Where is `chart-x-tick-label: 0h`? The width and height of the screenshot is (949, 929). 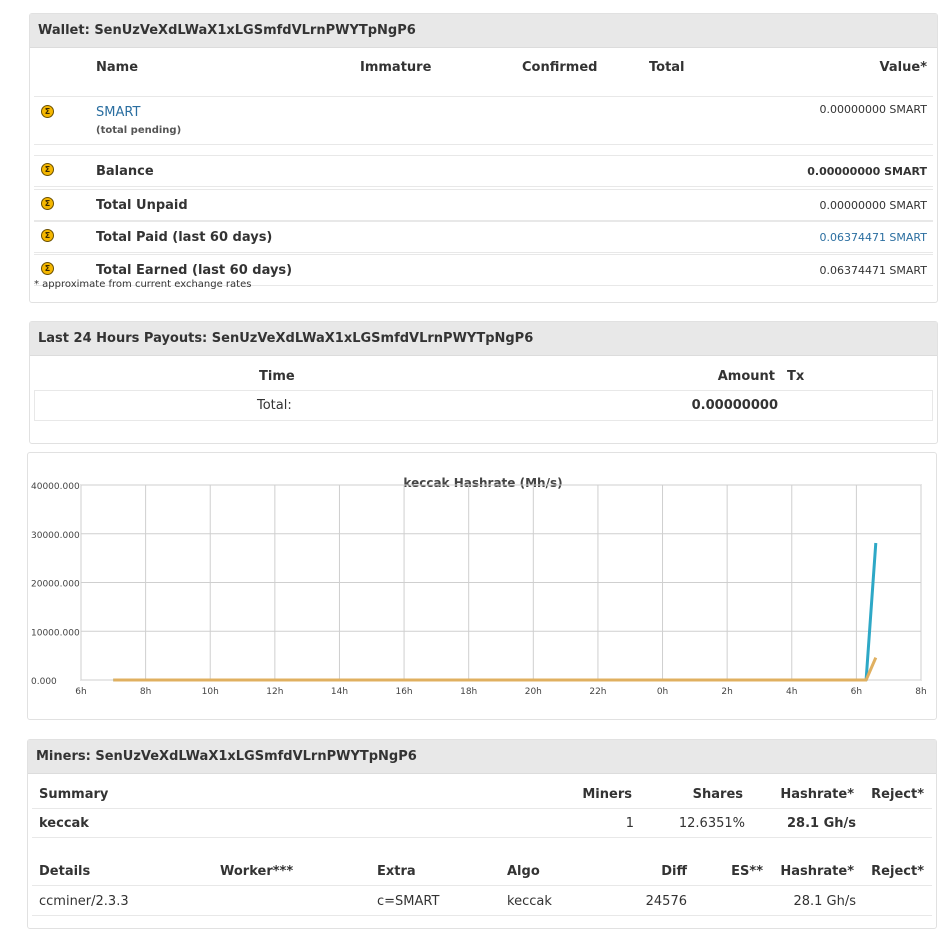
chart-x-tick-label: 0h is located at coordinates (662, 692).